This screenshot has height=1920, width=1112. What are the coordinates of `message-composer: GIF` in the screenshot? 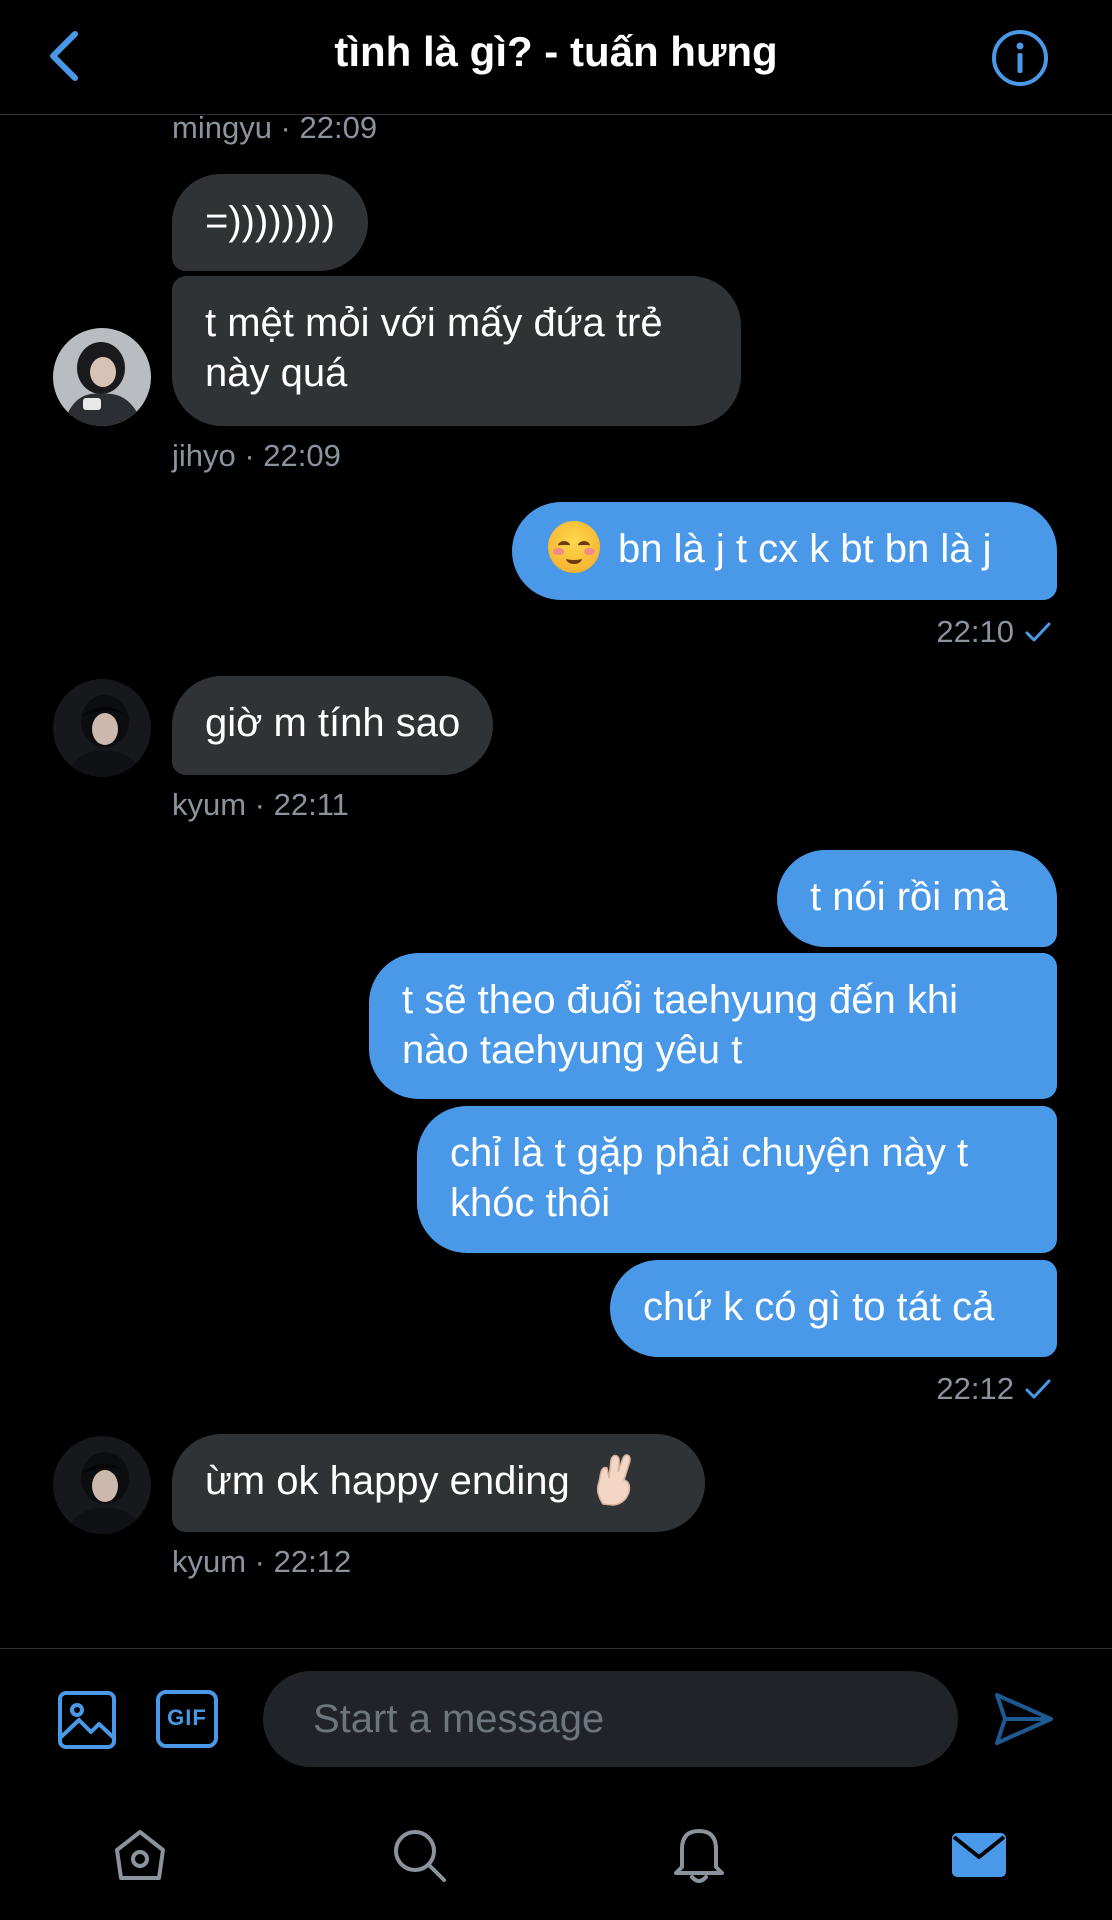 It's located at (556, 1710).